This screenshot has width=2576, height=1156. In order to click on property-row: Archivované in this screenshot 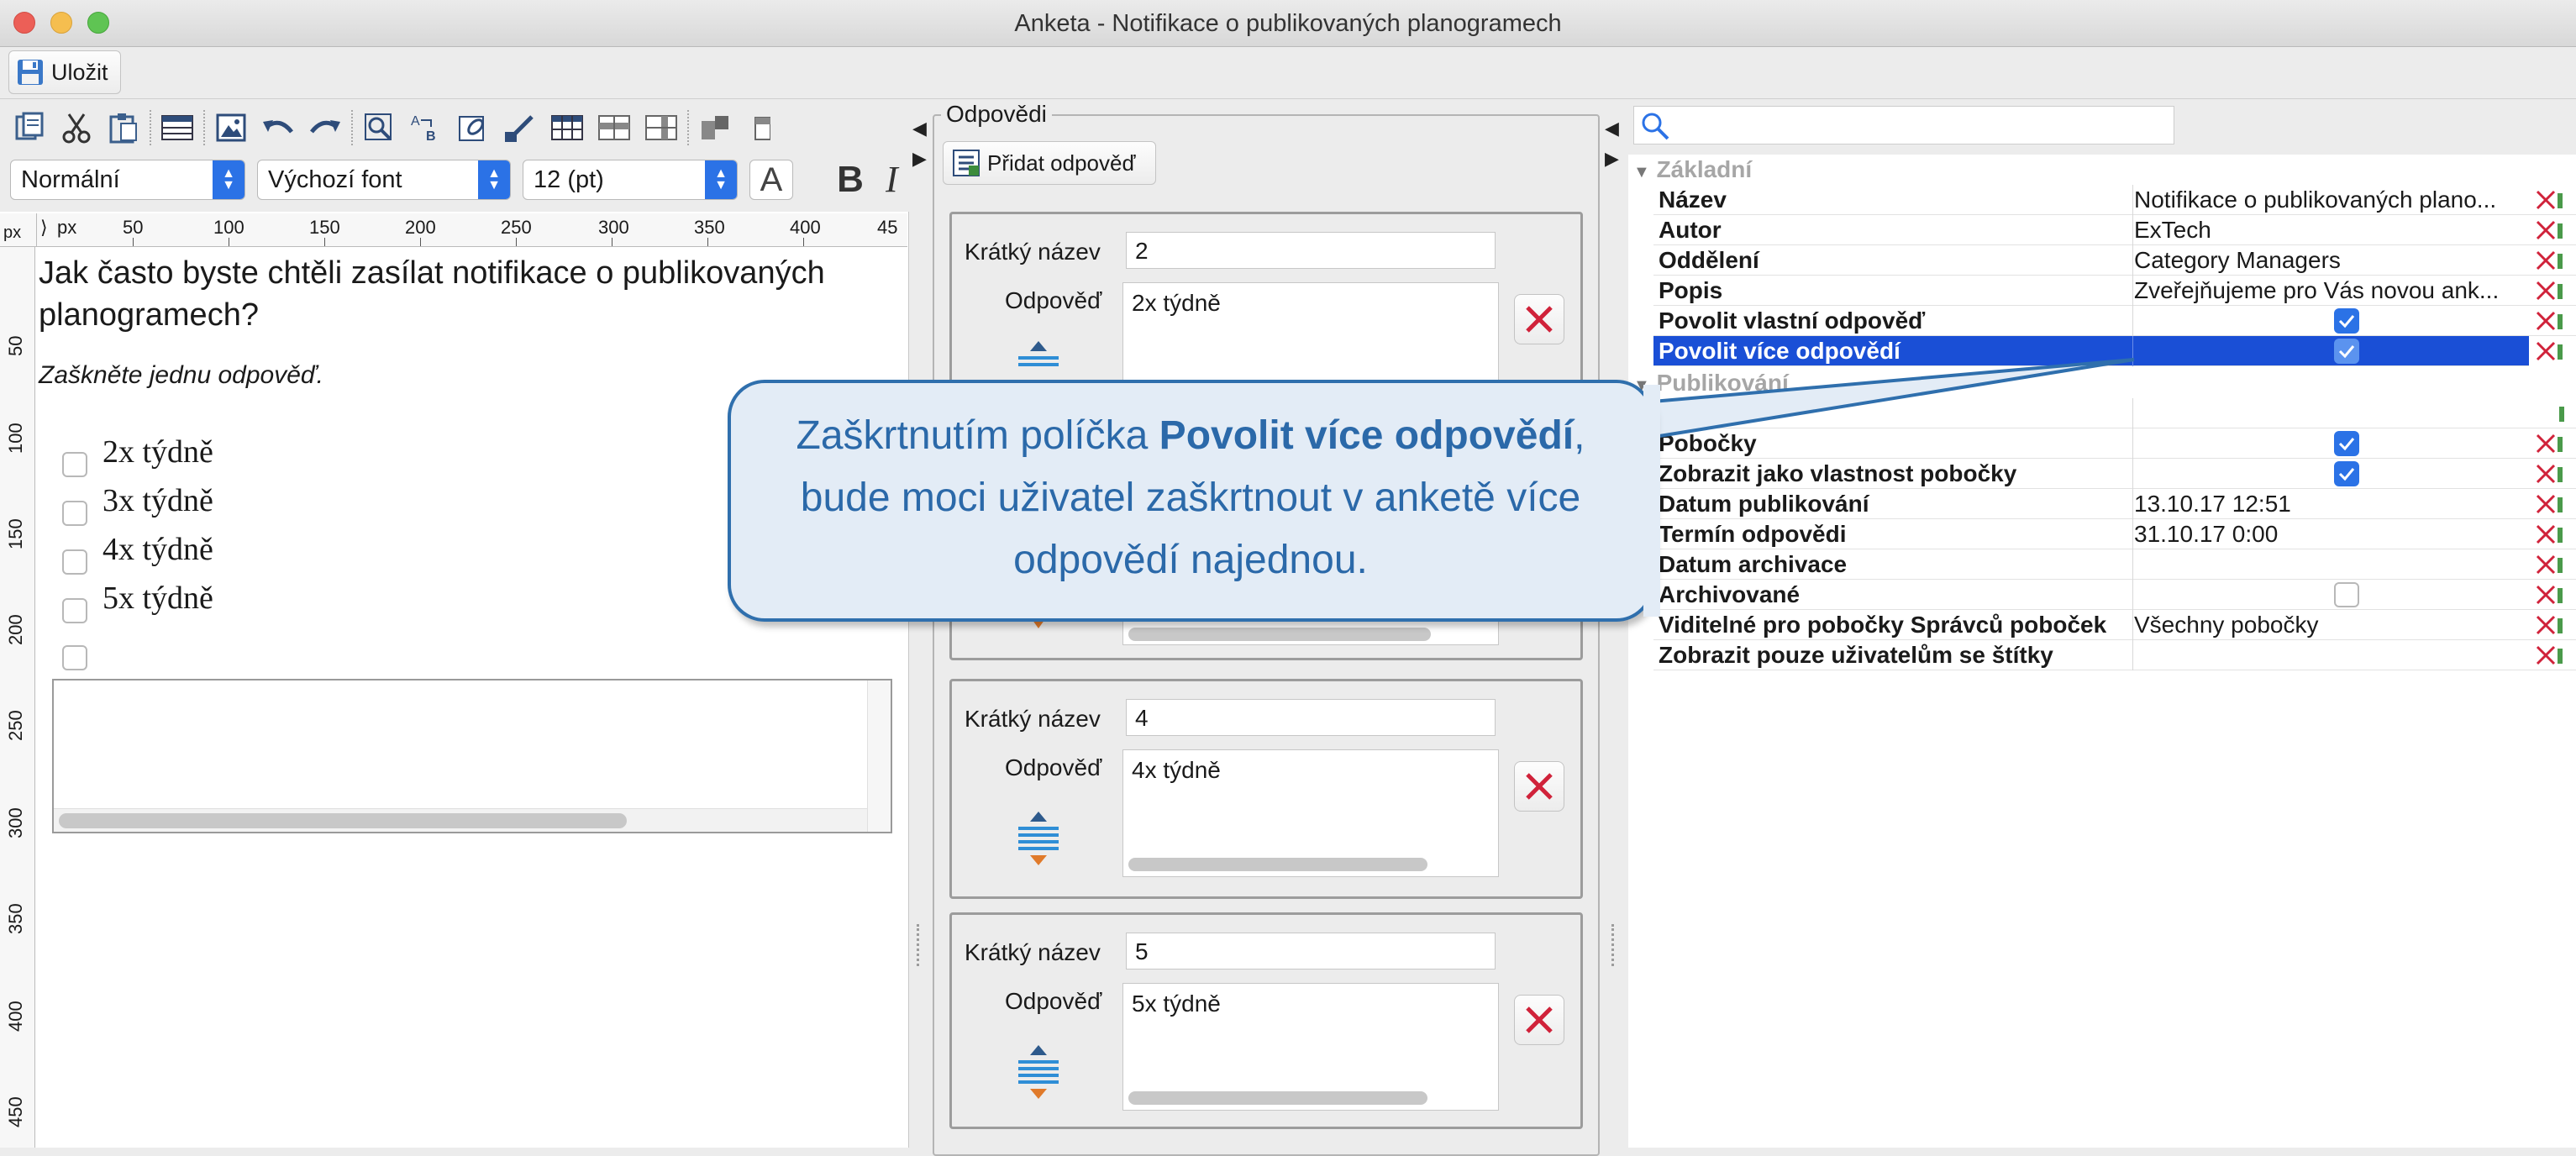, I will do `click(2114, 595)`.